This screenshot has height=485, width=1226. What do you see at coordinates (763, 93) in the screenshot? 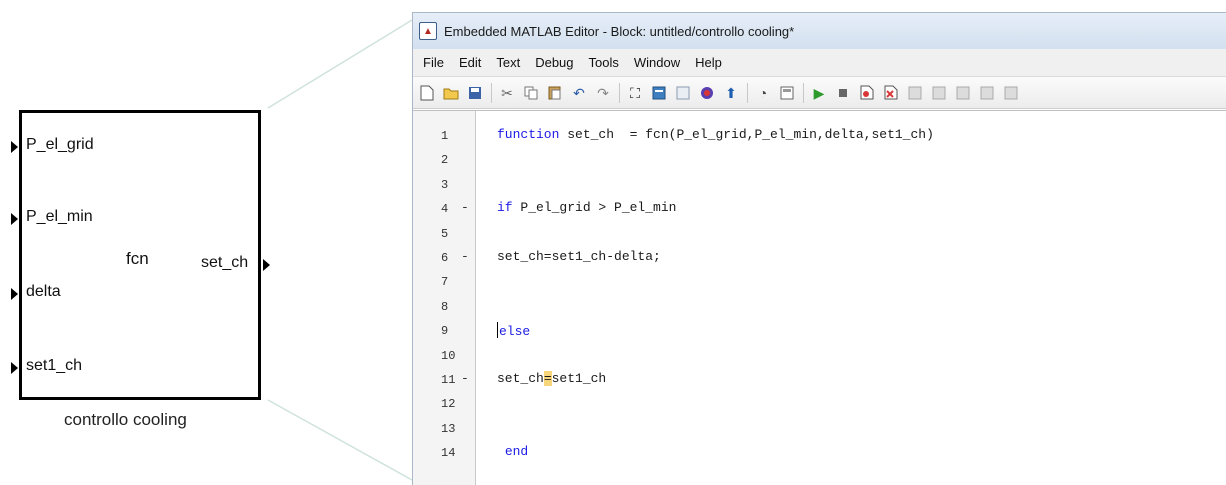
I see `history-icon: ◔` at bounding box center [763, 93].